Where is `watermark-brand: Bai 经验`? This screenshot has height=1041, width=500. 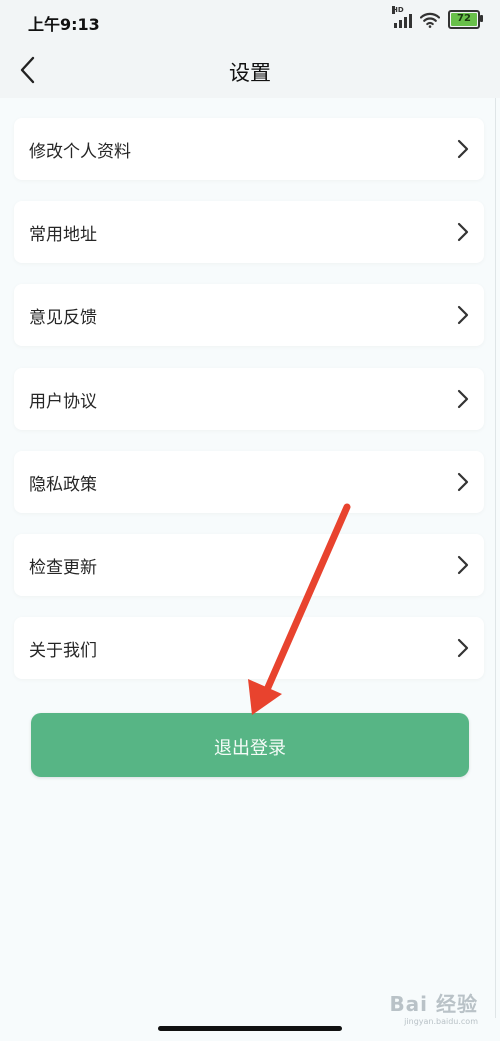 watermark-brand: Bai 经验 is located at coordinates (433, 1004).